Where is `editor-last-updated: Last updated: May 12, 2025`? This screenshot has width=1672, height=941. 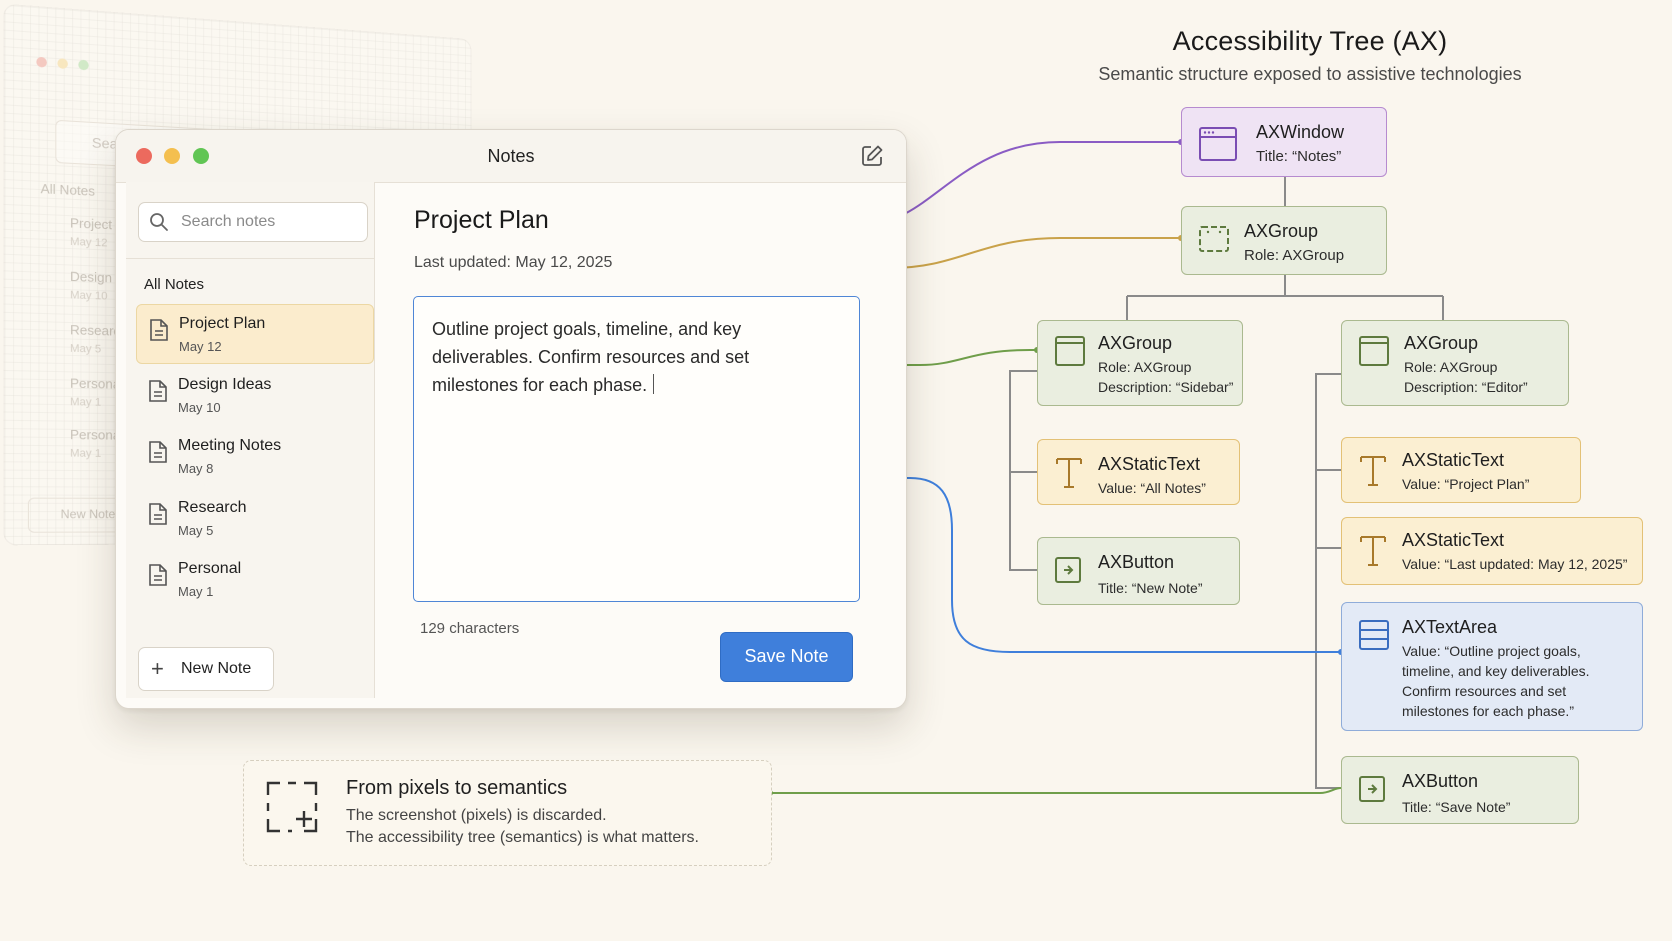 editor-last-updated: Last updated: May 12, 2025 is located at coordinates (513, 262).